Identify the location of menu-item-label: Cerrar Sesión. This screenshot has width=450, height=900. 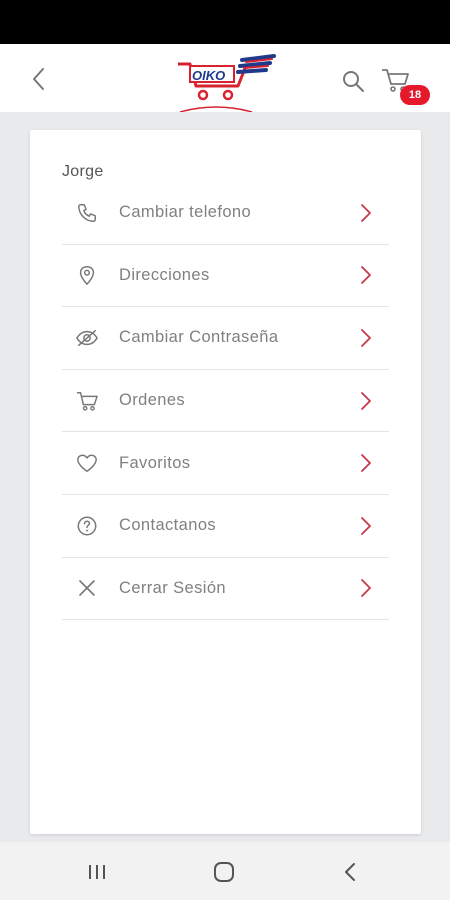
(172, 587).